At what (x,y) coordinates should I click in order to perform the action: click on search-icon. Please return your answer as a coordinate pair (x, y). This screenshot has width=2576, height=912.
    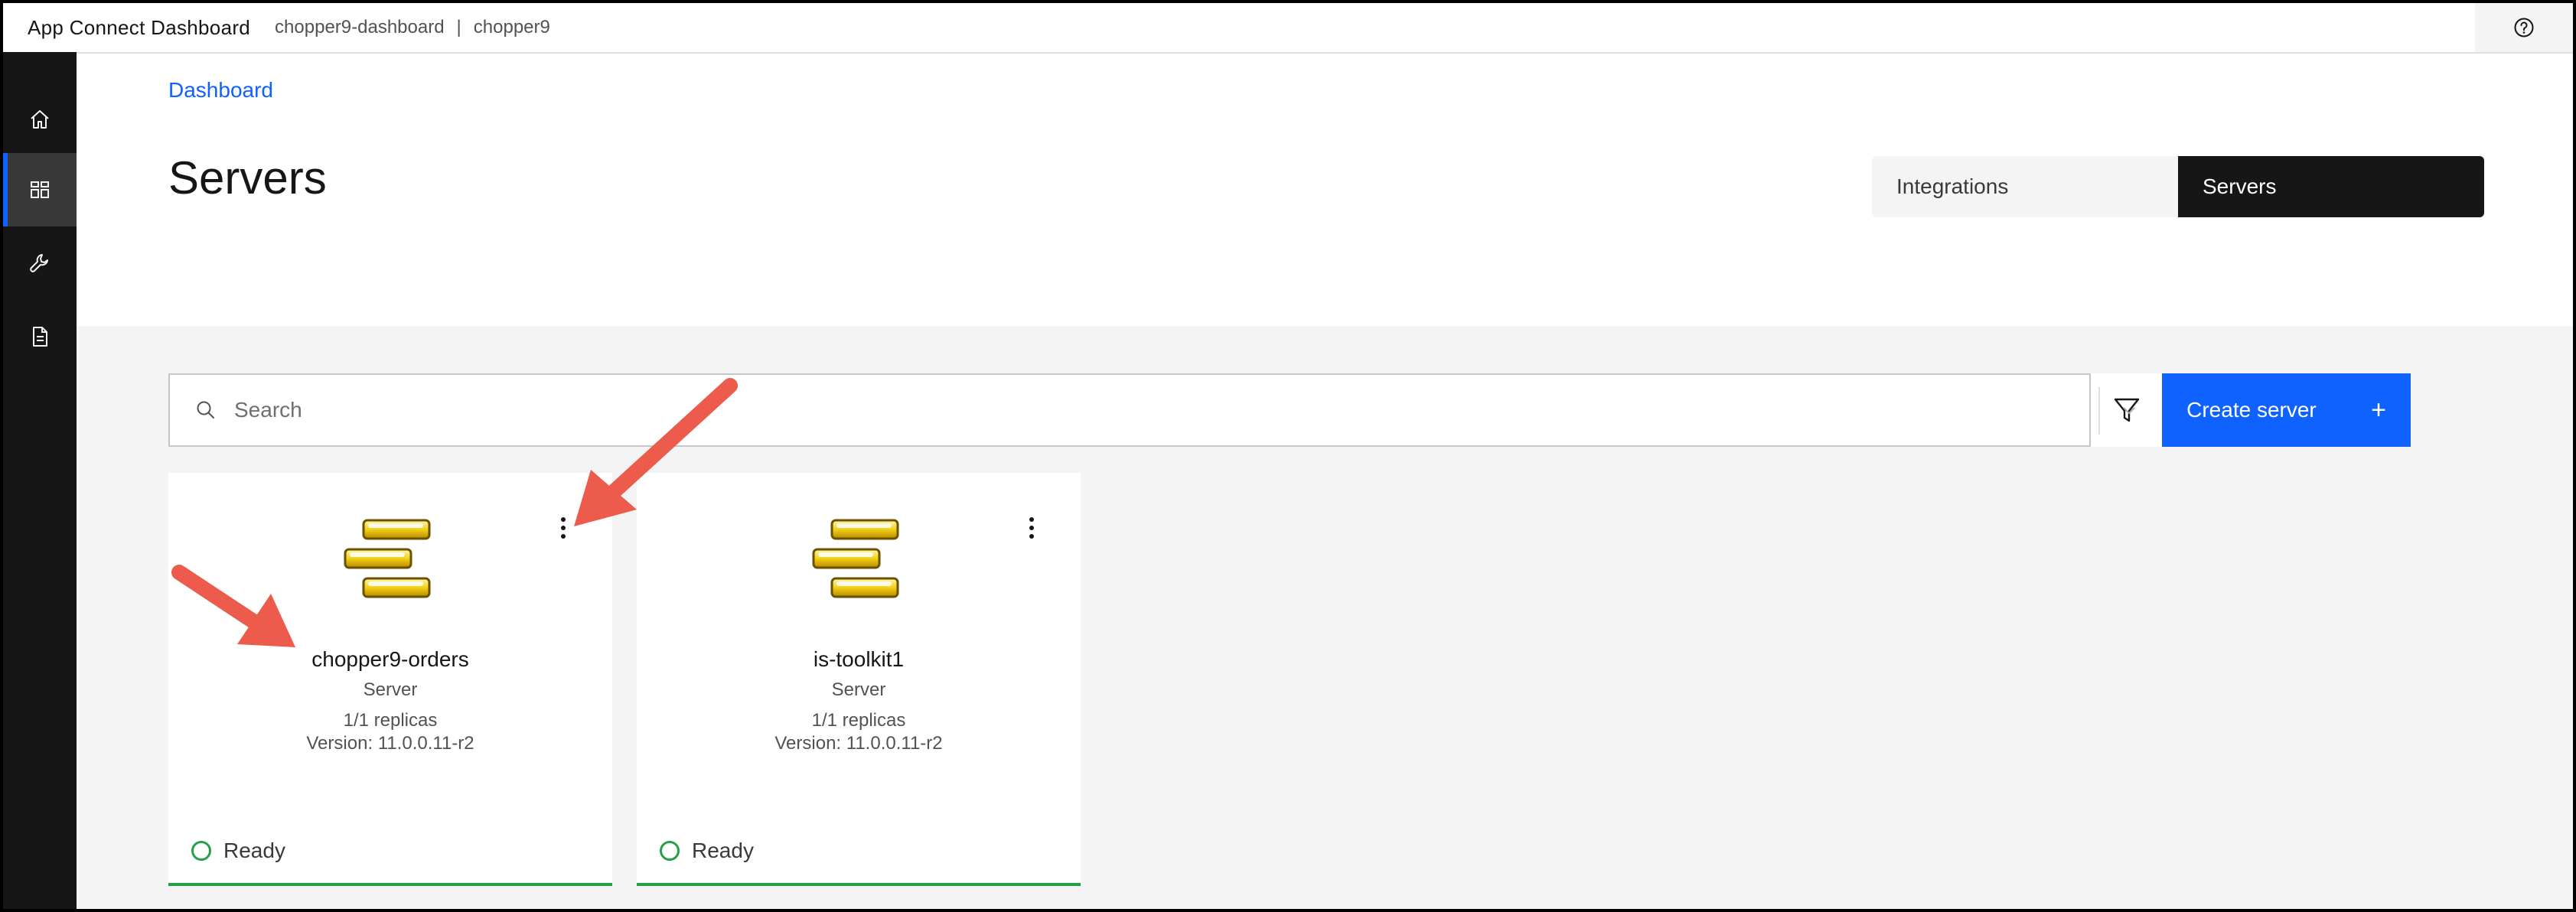
    Looking at the image, I should click on (205, 410).